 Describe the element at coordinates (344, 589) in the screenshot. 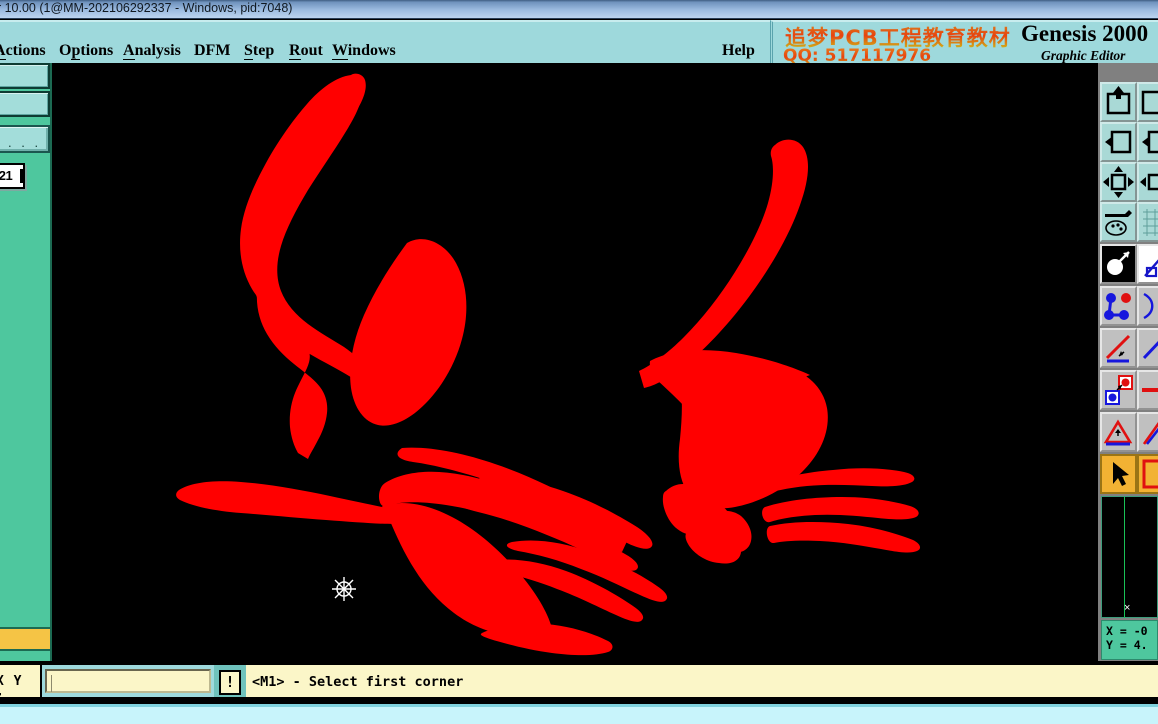

I see `crosshair-wheel-cursor` at that location.